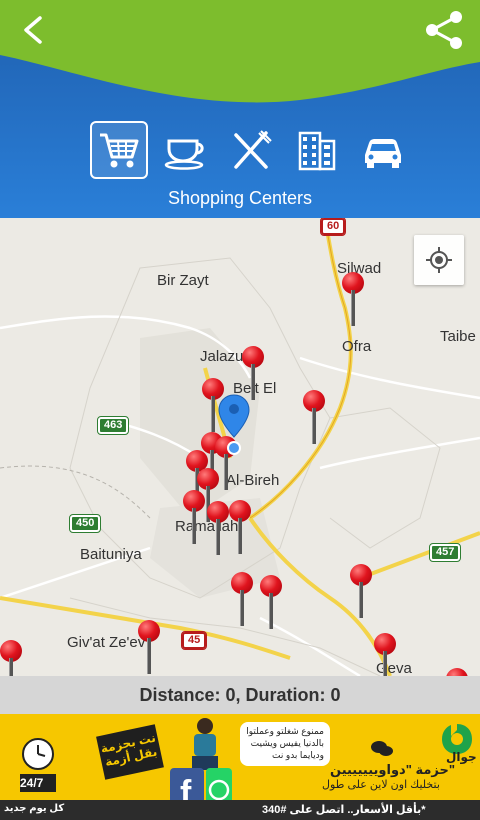 The width and height of the screenshot is (480, 820). Describe the element at coordinates (333, 227) in the screenshot. I see `route-badge-60: 60` at that location.